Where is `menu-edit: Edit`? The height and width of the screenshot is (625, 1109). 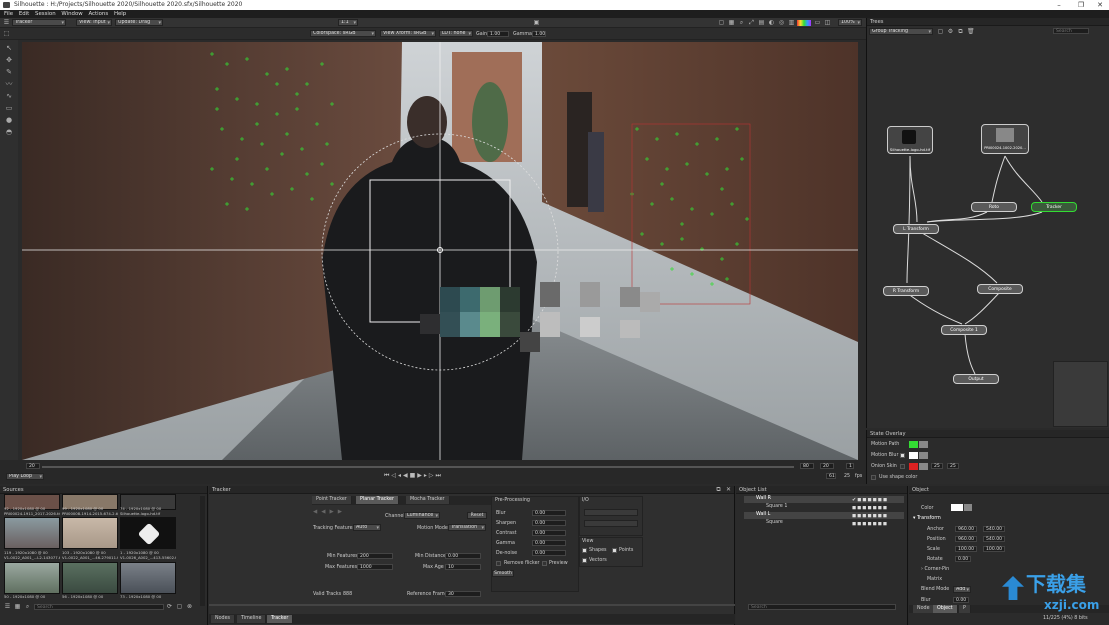
menu-edit: Edit is located at coordinates (24, 14).